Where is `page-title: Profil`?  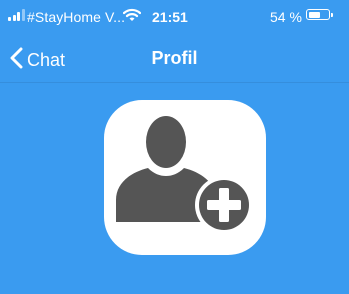
page-title: Profil is located at coordinates (174, 58).